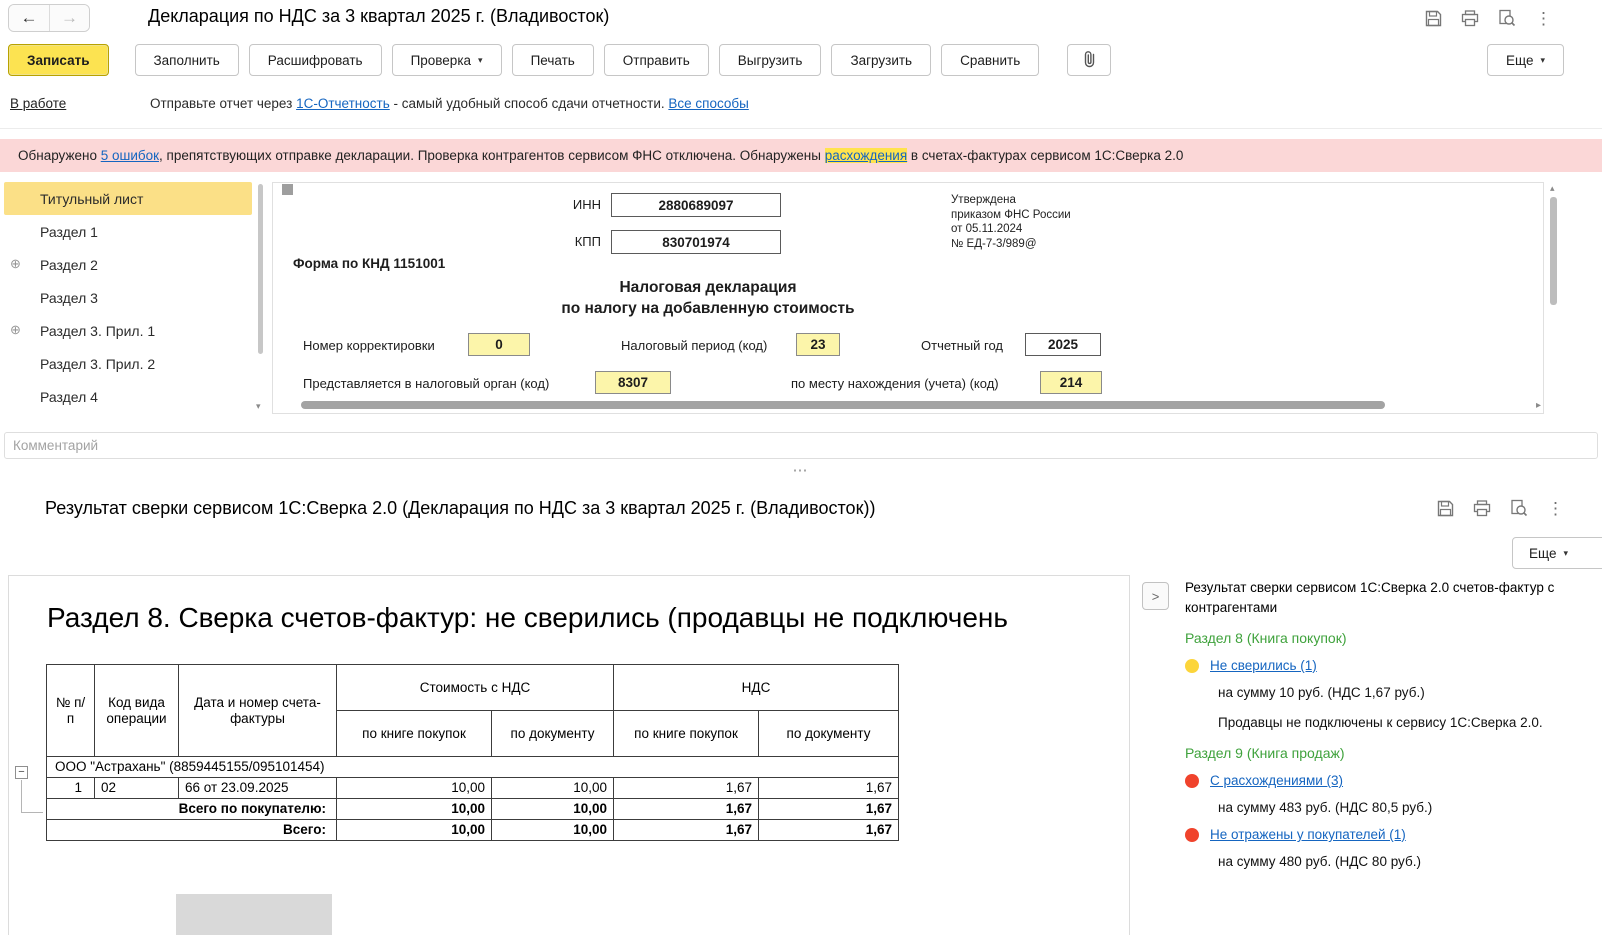 The height and width of the screenshot is (935, 1602). I want to click on all-methods-link: Все способы, so click(708, 103).